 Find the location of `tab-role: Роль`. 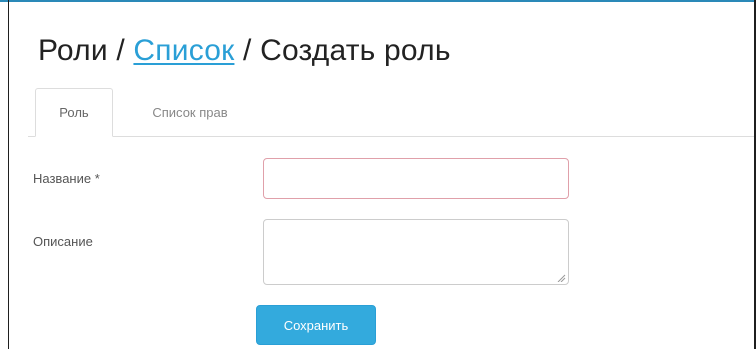

tab-role: Роль is located at coordinates (74, 112).